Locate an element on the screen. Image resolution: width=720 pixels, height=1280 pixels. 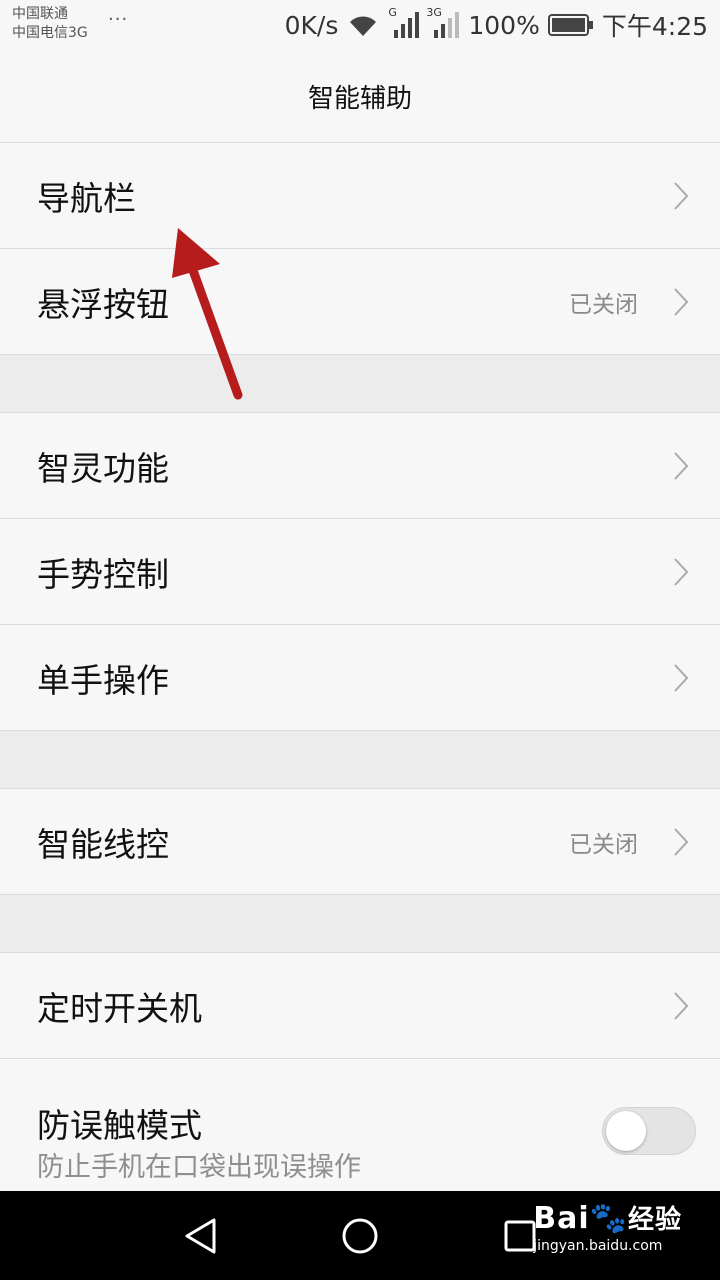
setting-label: 悬浮按钮 is located at coordinates (103, 304).